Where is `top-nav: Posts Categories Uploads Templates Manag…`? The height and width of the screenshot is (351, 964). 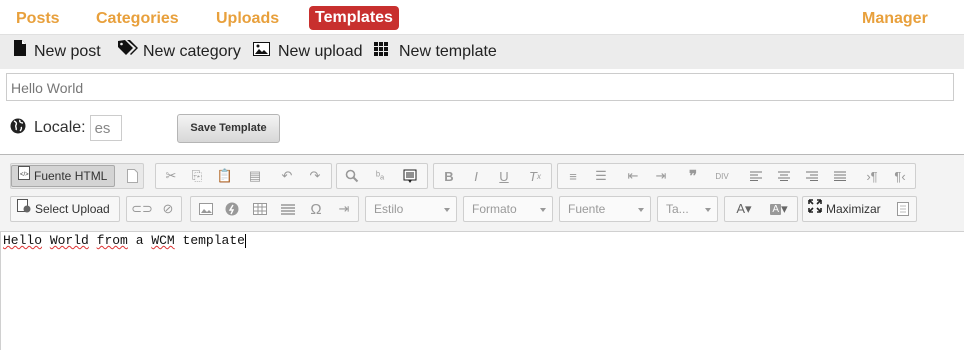 top-nav: Posts Categories Uploads Templates Manag… is located at coordinates (482, 17).